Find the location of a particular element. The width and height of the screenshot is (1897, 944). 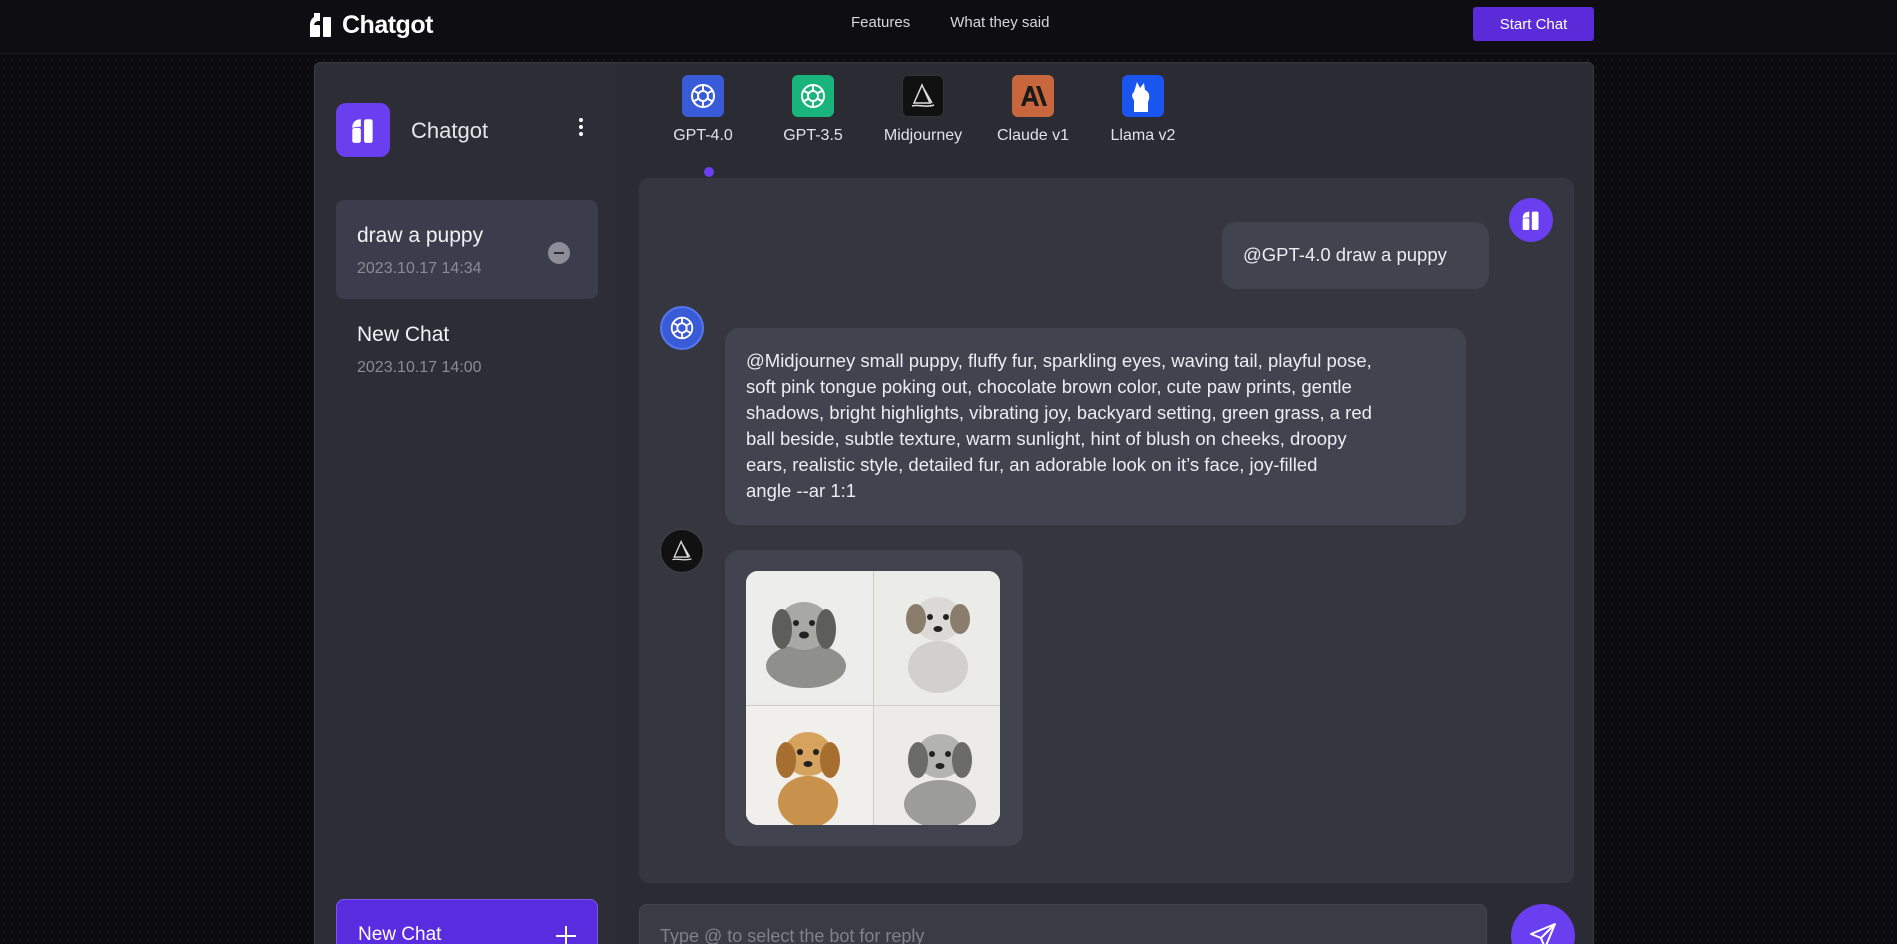

sidebar-title: Chatgot is located at coordinates (450, 130).